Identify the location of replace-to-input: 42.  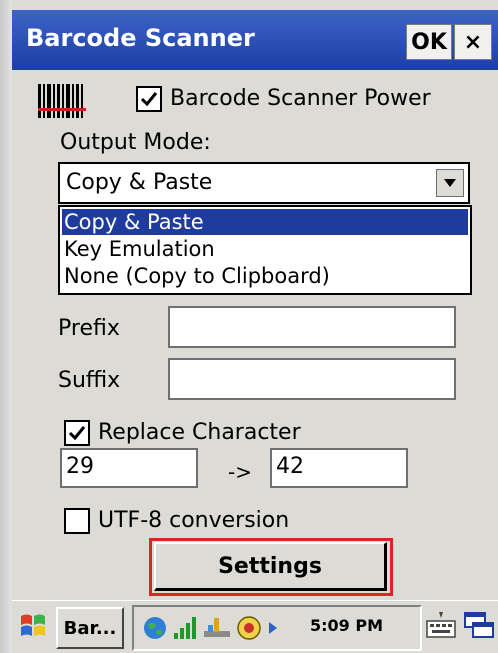
(339, 468).